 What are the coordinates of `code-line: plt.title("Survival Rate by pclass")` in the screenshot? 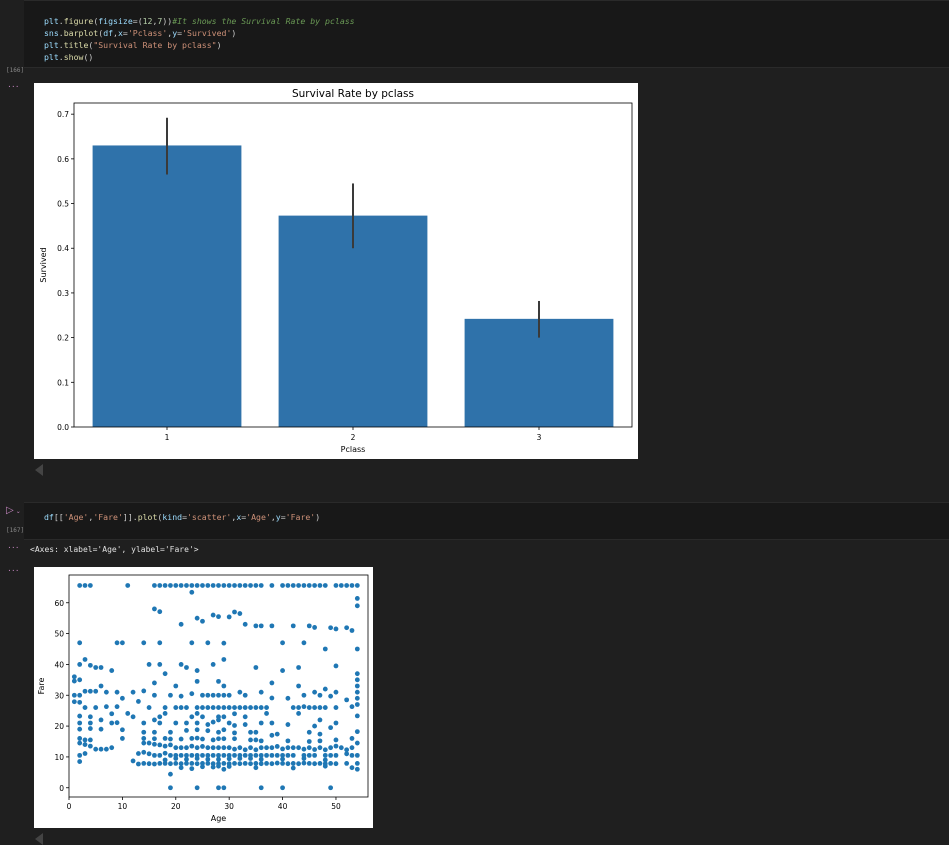 It's located at (199, 45).